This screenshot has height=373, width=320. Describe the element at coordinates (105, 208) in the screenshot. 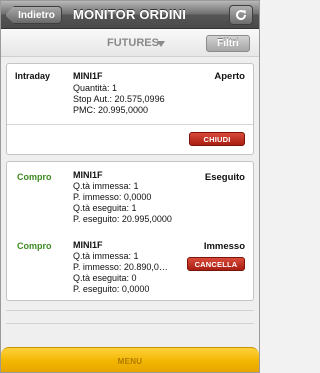

I see `order-detail: Q.tà eseguita: 1` at that location.